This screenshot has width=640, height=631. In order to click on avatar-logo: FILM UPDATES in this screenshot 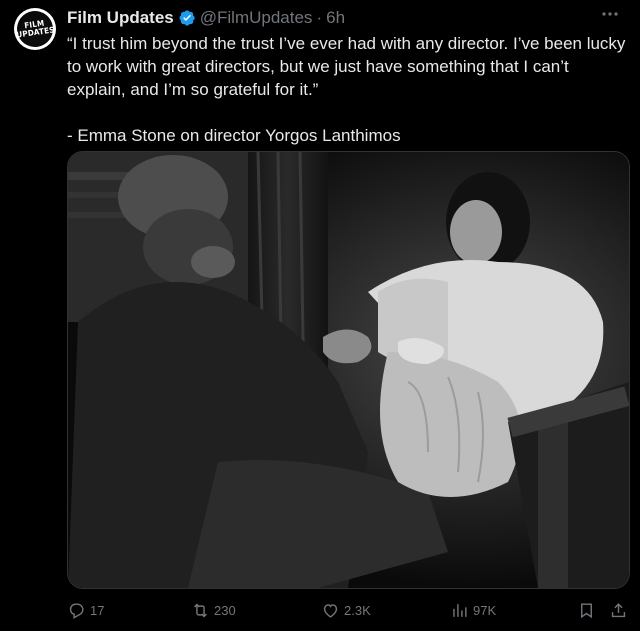, I will do `click(35, 29)`.